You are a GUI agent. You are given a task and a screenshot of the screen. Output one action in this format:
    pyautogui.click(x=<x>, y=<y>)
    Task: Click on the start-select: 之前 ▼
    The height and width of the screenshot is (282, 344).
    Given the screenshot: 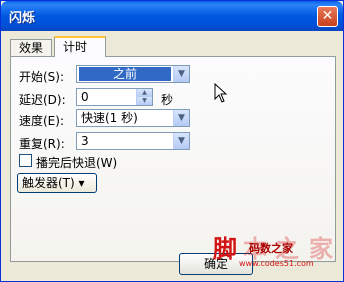 What is the action you would take?
    pyautogui.click(x=133, y=74)
    